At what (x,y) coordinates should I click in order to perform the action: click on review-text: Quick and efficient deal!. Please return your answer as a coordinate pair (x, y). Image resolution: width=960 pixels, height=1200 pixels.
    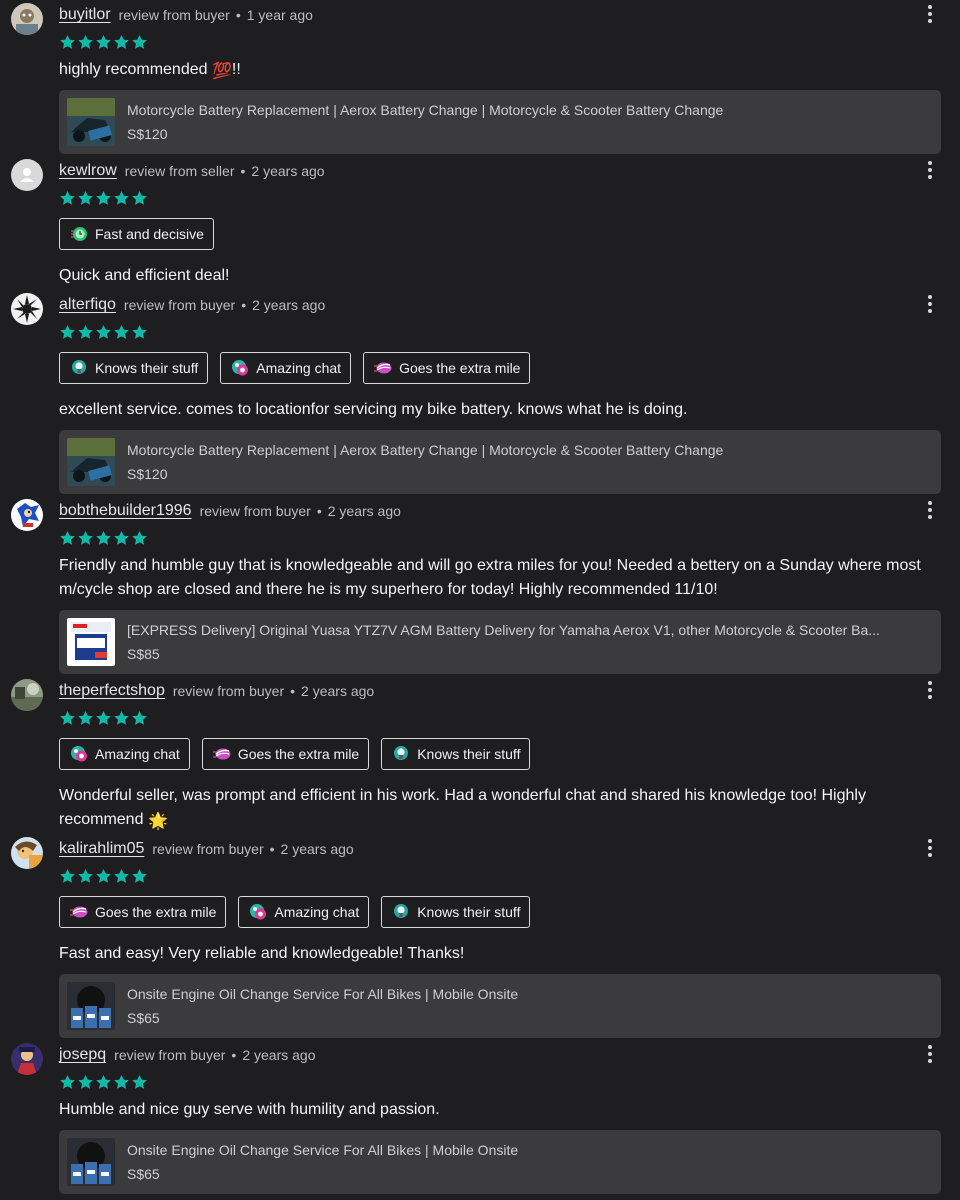
    Looking at the image, I should click on (144, 275).